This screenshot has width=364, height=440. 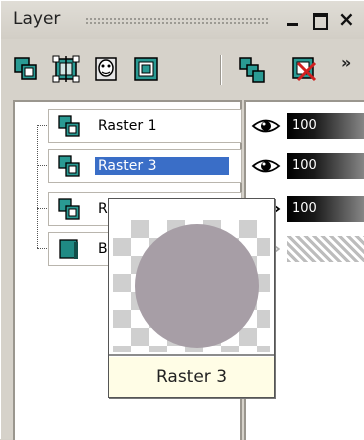 I want to click on new-vector-layer-button, so click(x=66, y=69).